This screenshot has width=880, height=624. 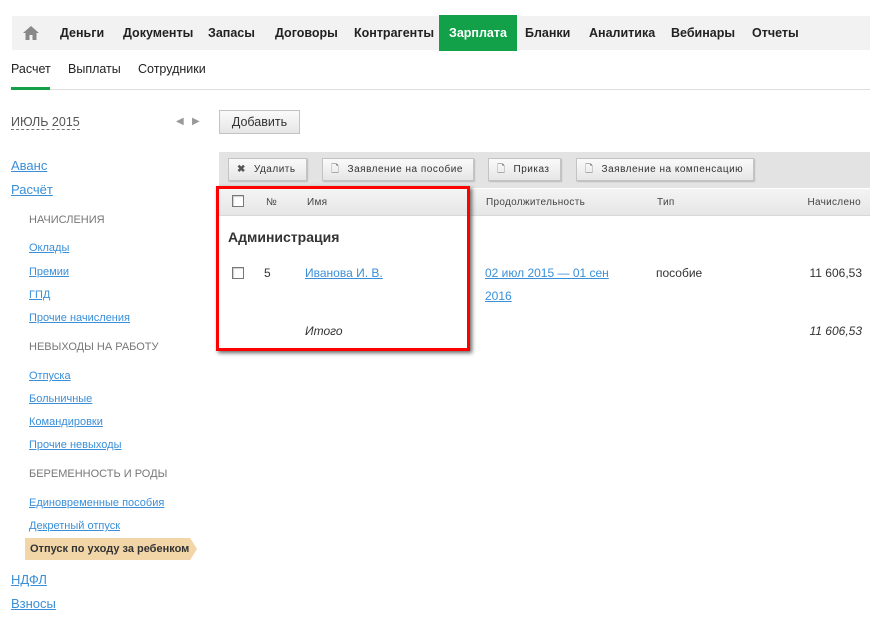 I want to click on divider, so click(x=440, y=89).